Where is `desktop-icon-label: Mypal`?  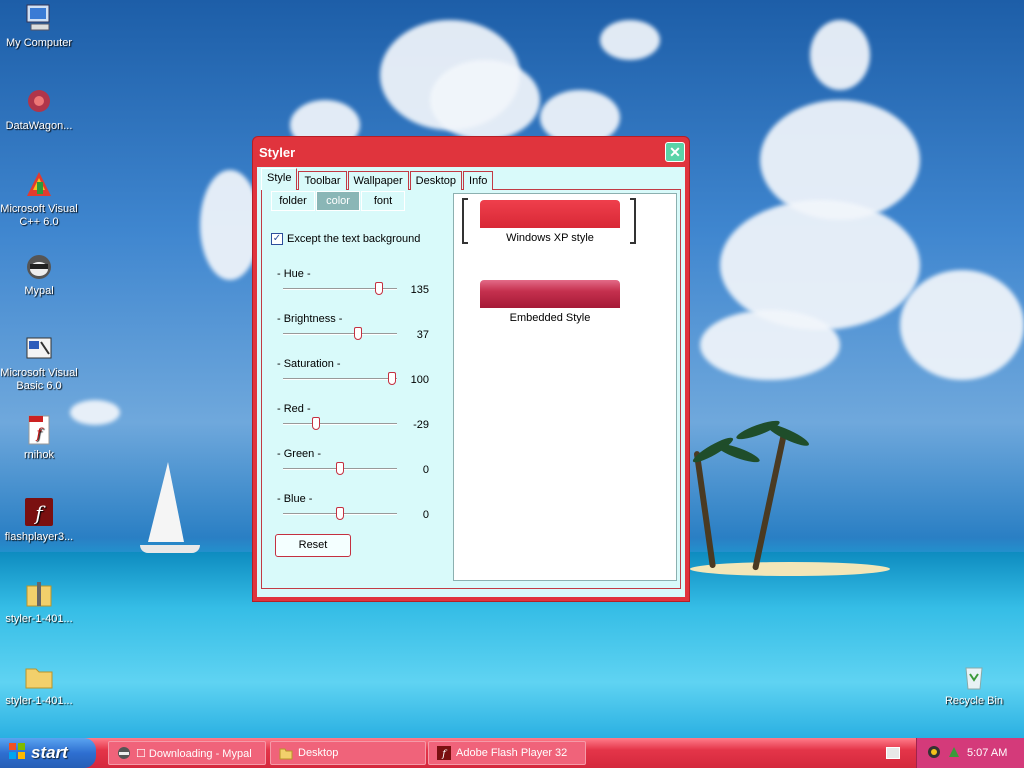
desktop-icon-label: Mypal is located at coordinates (39, 291).